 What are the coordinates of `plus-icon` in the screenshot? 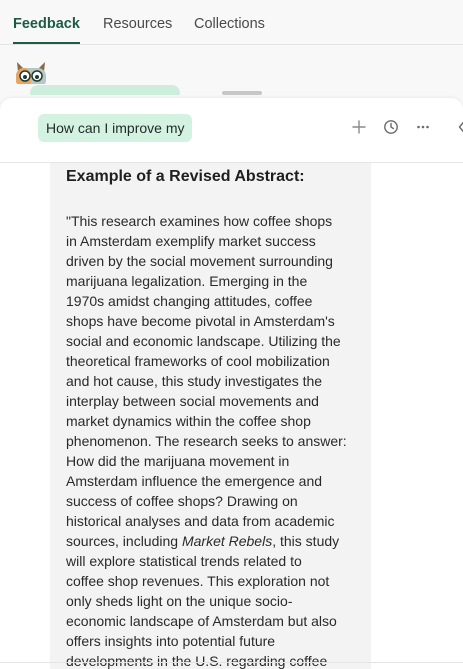 It's located at (359, 127).